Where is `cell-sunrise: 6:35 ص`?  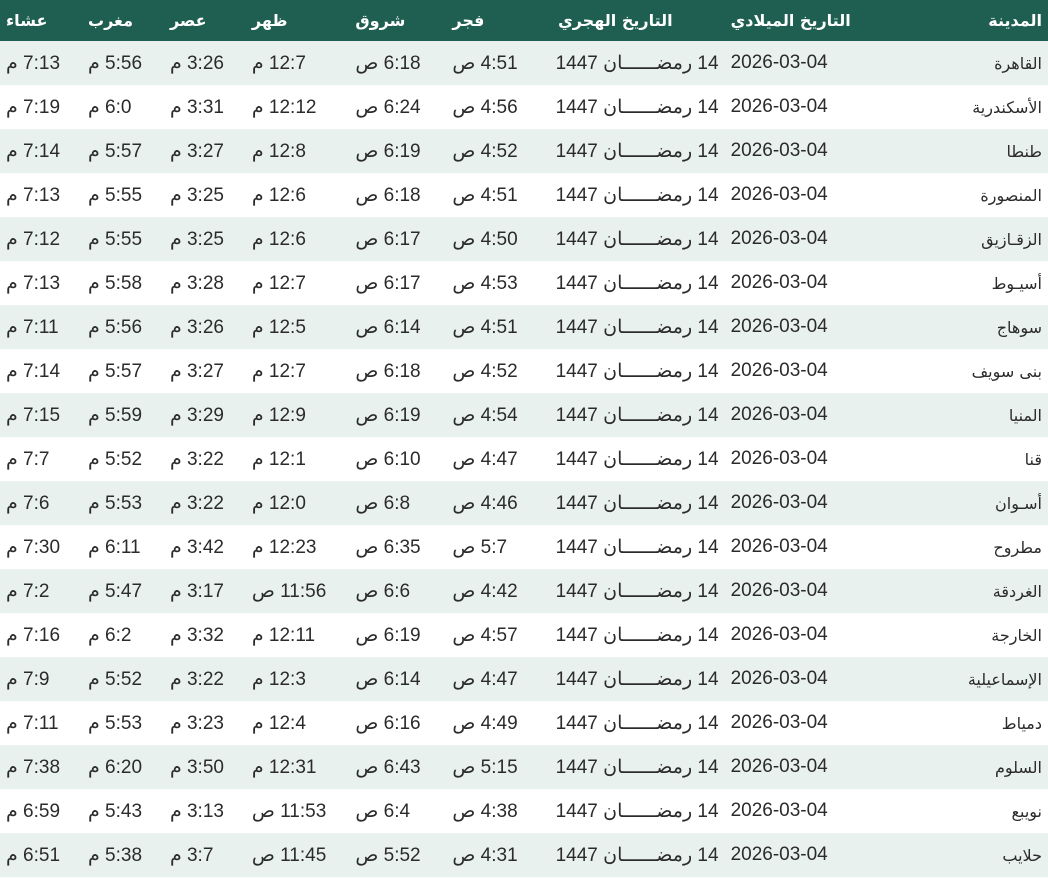
cell-sunrise: 6:35 ص is located at coordinates (388, 547).